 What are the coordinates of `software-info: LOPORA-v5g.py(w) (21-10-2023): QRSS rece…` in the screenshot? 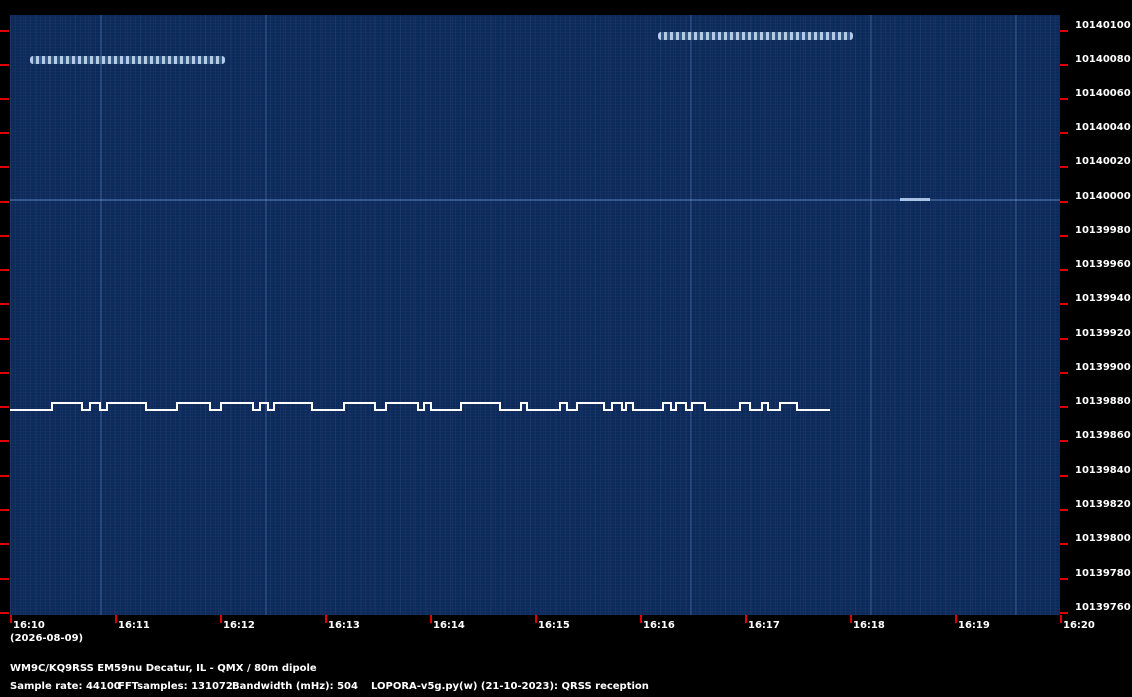 It's located at (510, 686).